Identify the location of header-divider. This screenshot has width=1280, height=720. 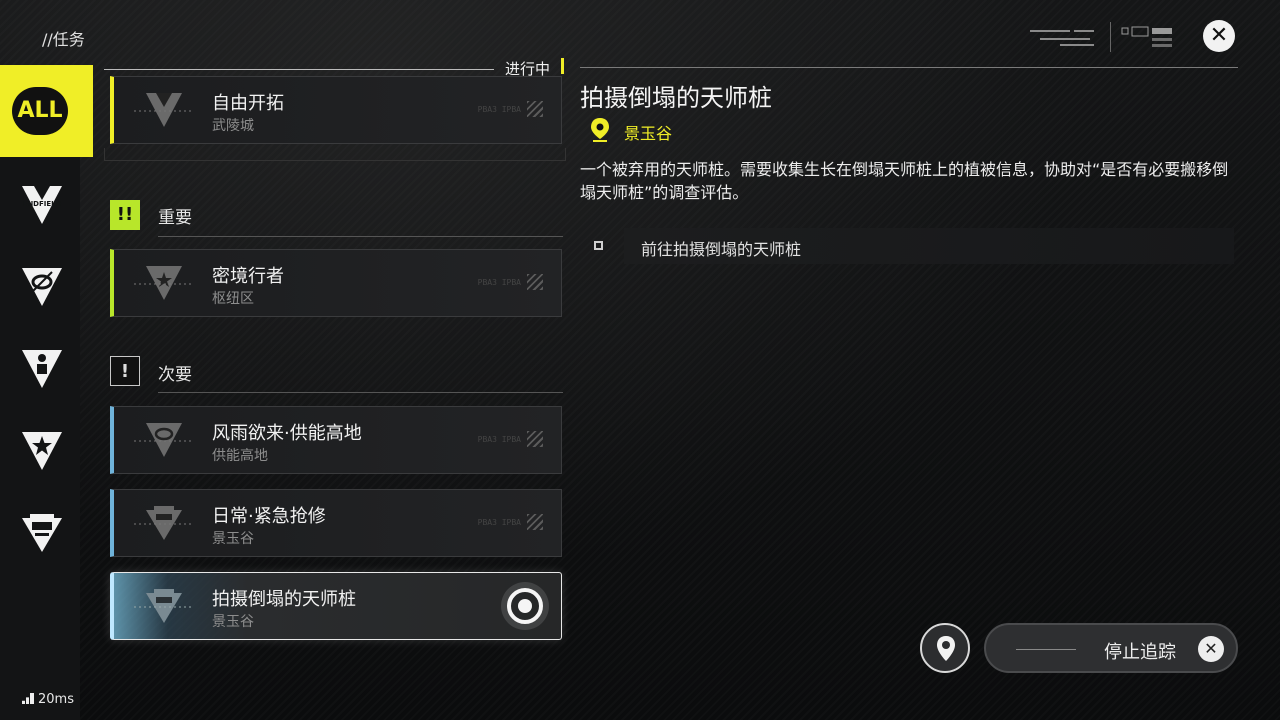
(1110, 37).